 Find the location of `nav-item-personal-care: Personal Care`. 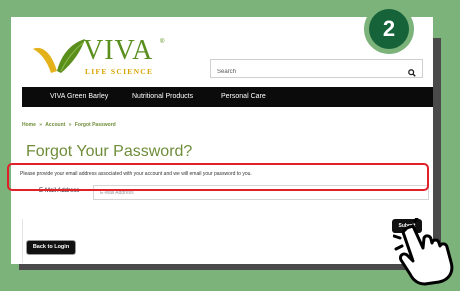

nav-item-personal-care: Personal Care is located at coordinates (243, 96).